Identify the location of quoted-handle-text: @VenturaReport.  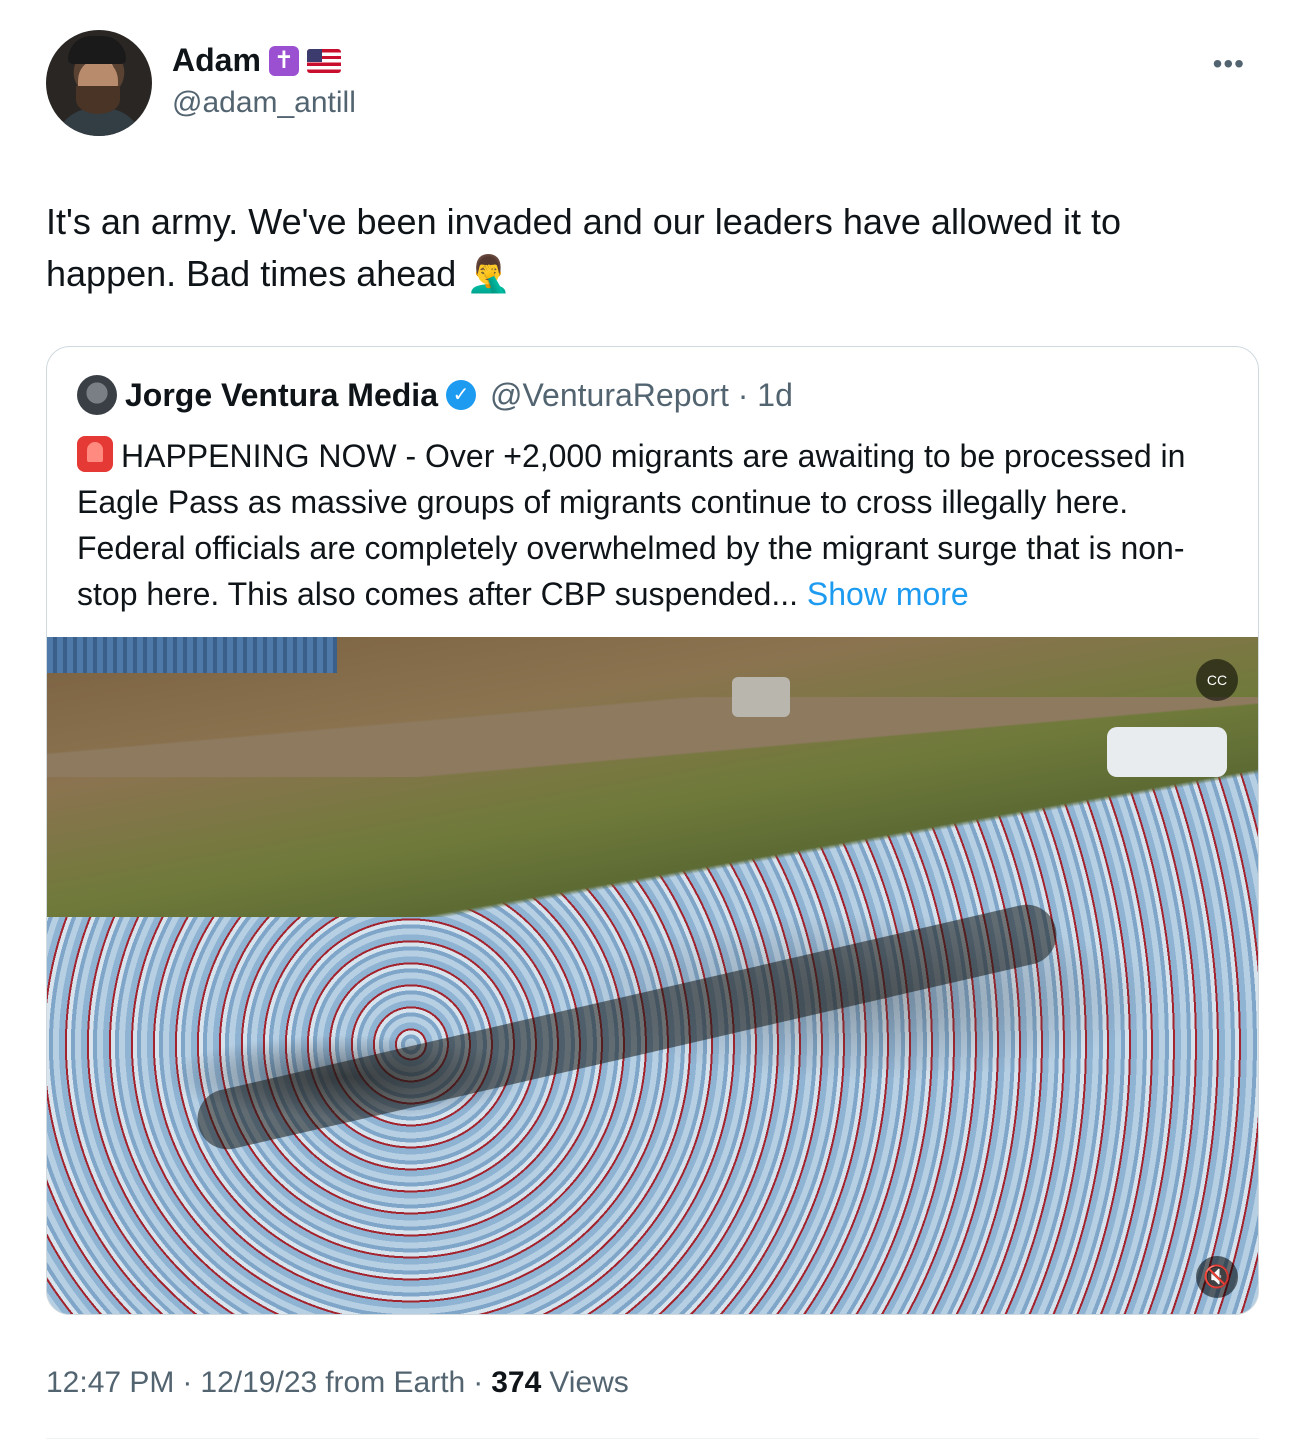
(609, 394).